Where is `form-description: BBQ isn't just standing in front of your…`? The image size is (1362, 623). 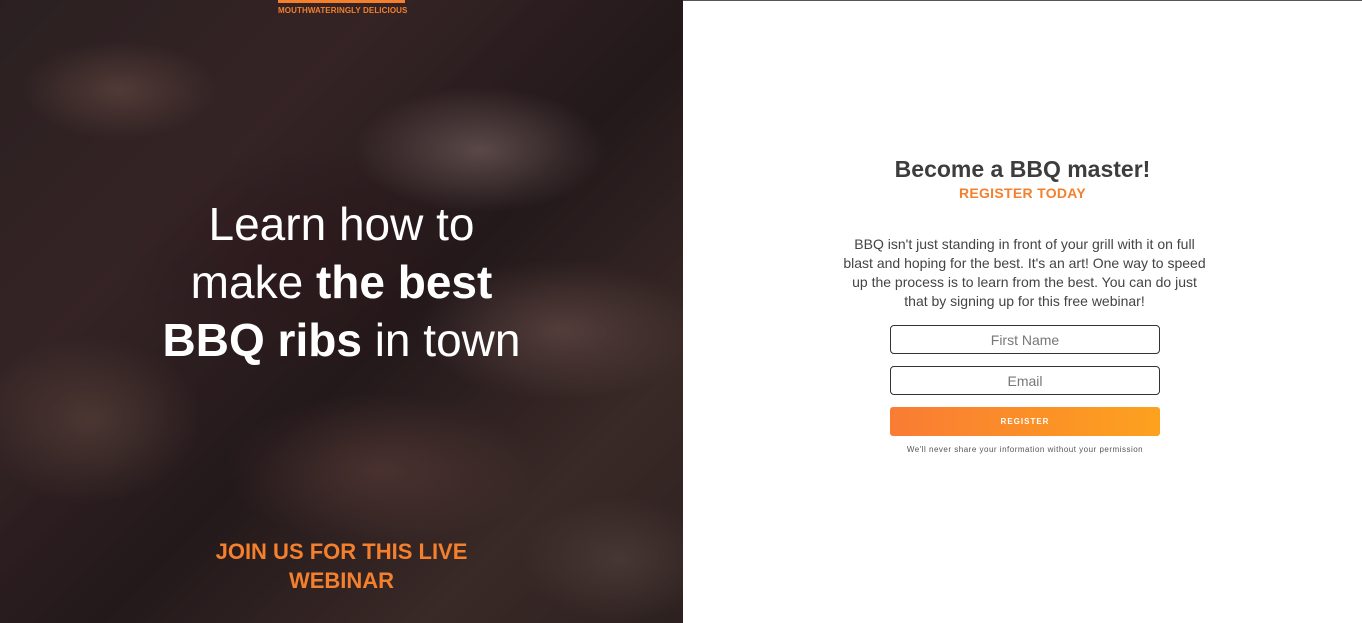 form-description: BBQ isn't just standing in front of your… is located at coordinates (1024, 272).